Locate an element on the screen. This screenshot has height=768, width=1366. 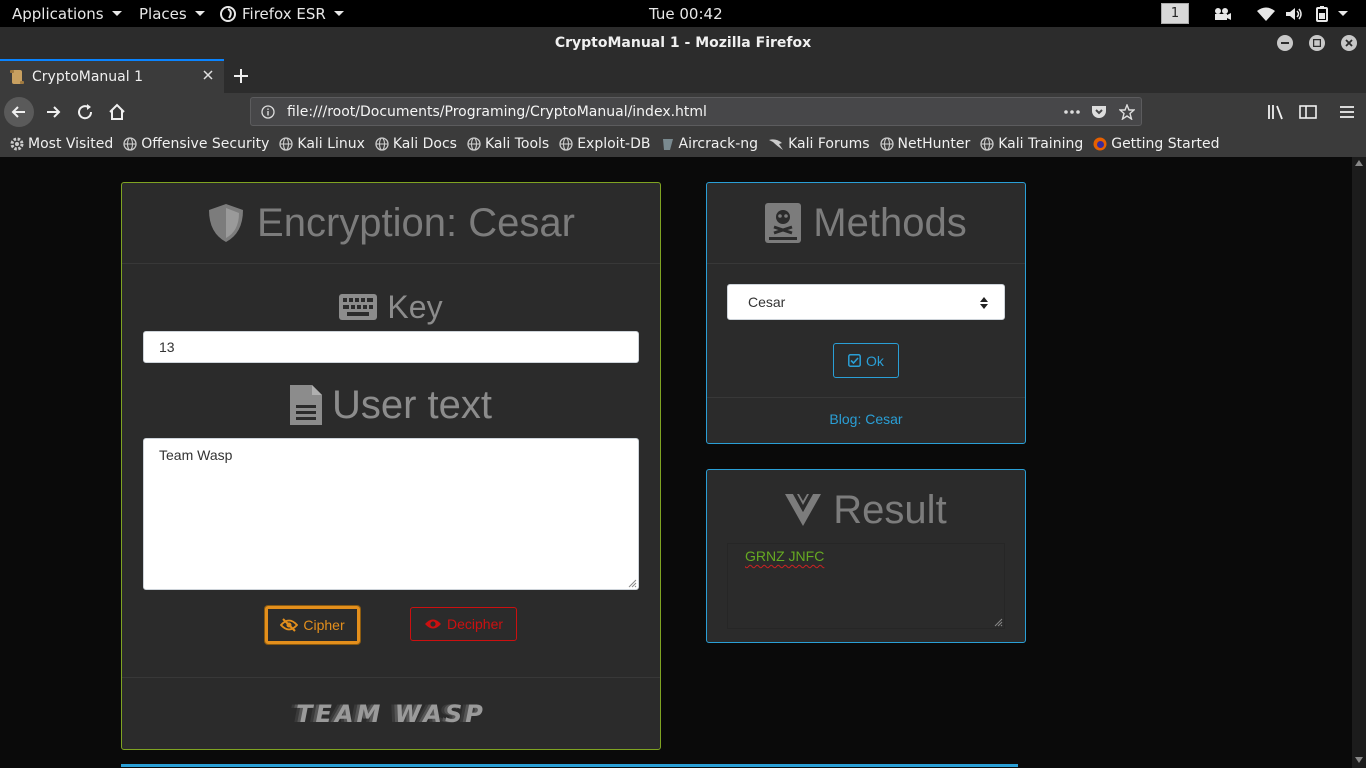
method-select-value: Cesar is located at coordinates (767, 302).